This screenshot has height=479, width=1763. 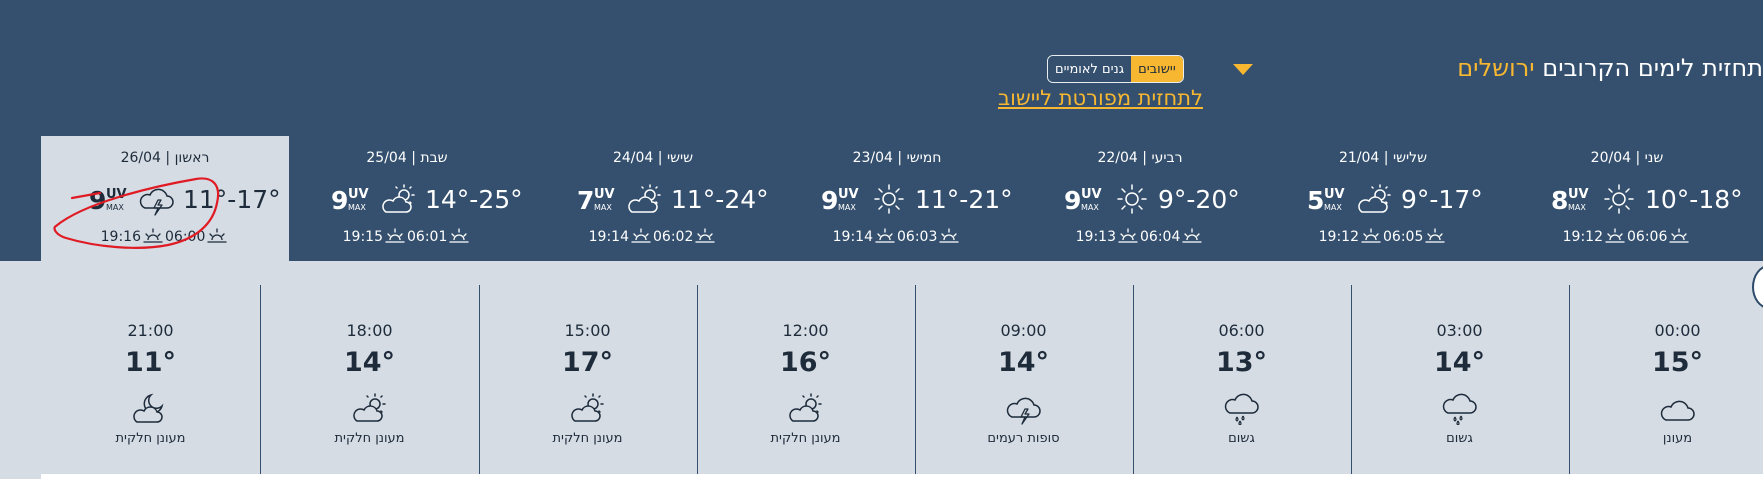 What do you see at coordinates (805, 330) in the screenshot?
I see `hour-time: 12:00` at bounding box center [805, 330].